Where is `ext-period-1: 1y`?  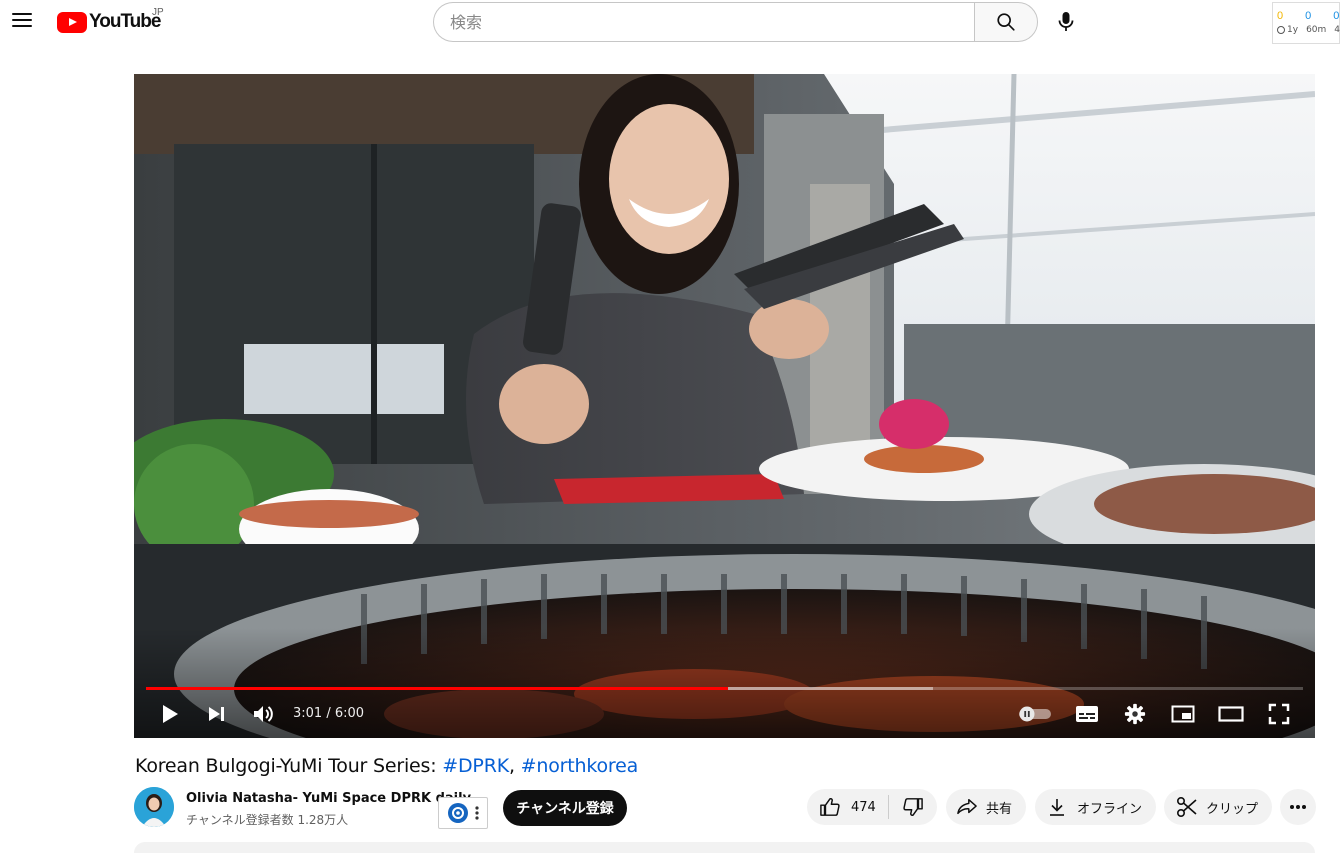 ext-period-1: 1y is located at coordinates (1293, 30).